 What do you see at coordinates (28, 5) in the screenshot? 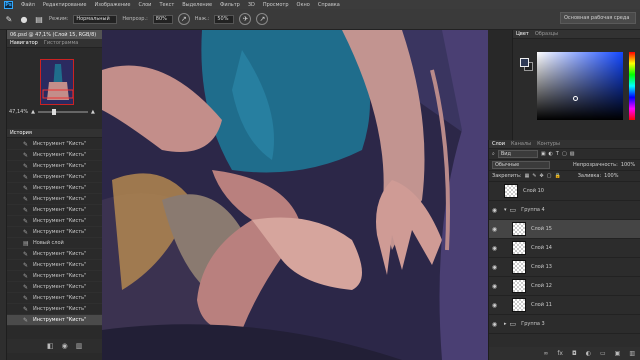
I see `menu-file: Файл` at bounding box center [28, 5].